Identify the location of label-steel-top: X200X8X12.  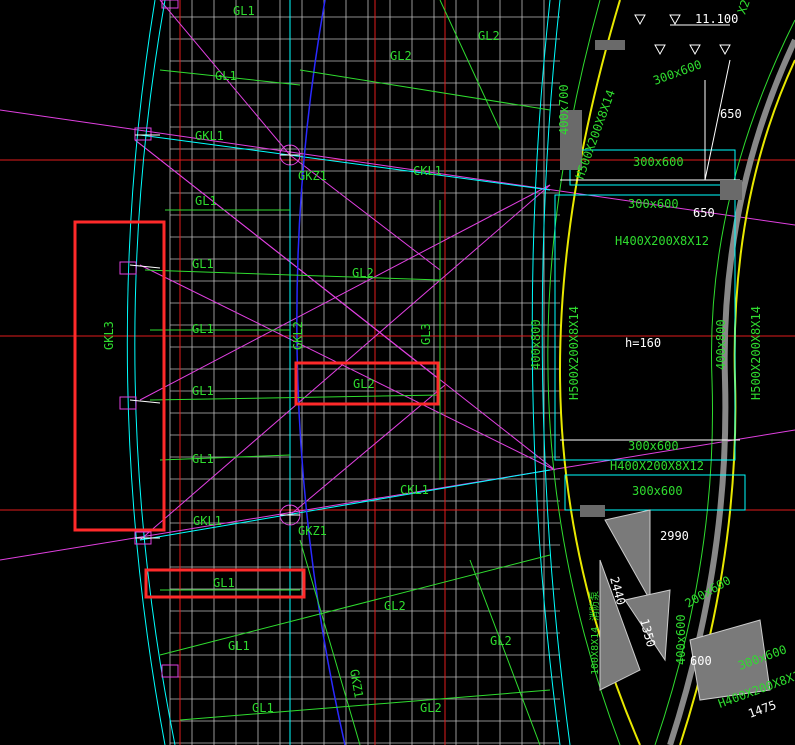
(752, 8).